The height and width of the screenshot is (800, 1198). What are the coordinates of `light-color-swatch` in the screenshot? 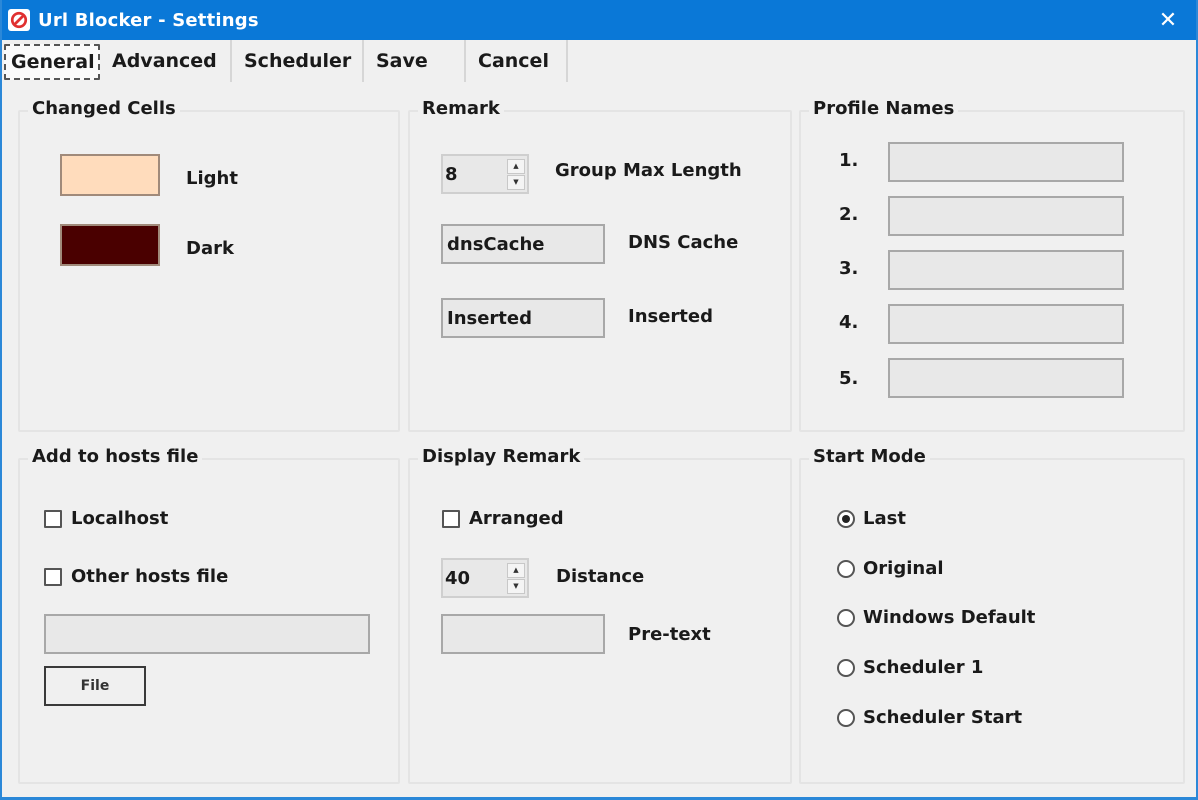 It's located at (110, 175).